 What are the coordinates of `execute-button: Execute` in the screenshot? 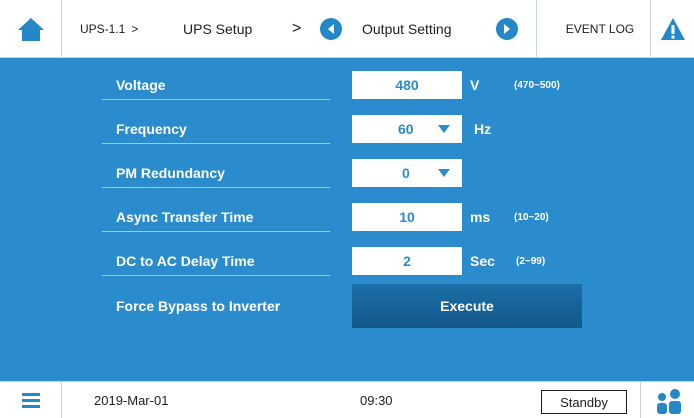 It's located at (467, 306).